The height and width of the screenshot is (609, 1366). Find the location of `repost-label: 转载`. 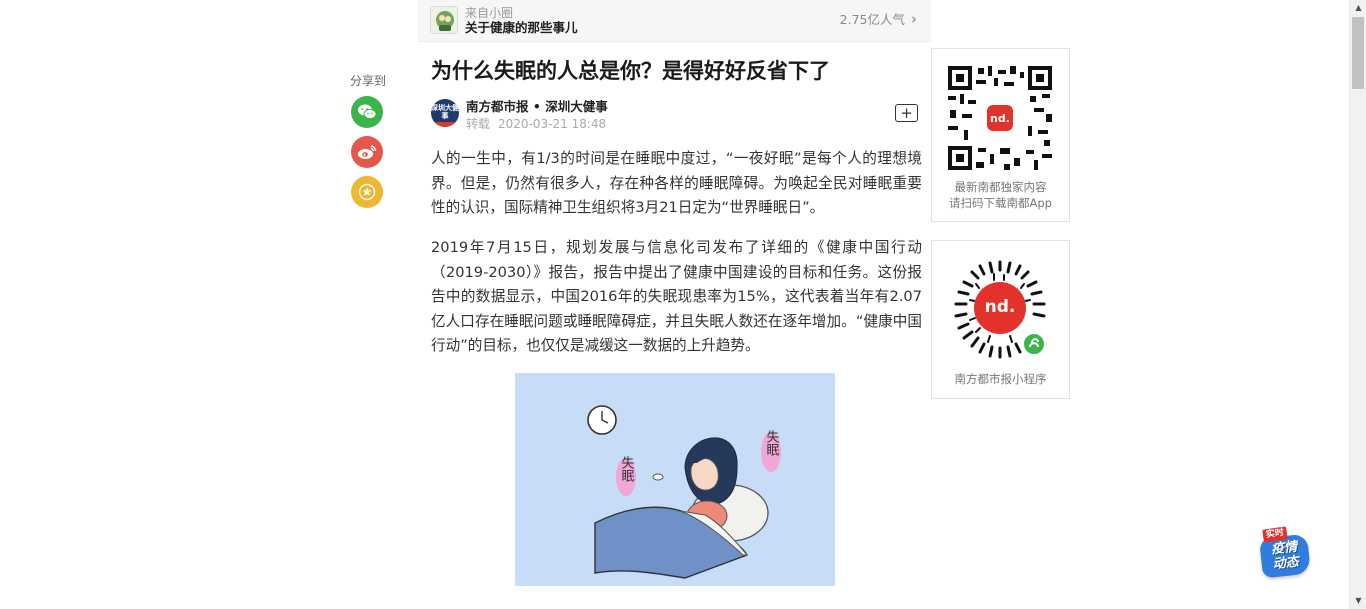

repost-label: 转载 is located at coordinates (478, 124).